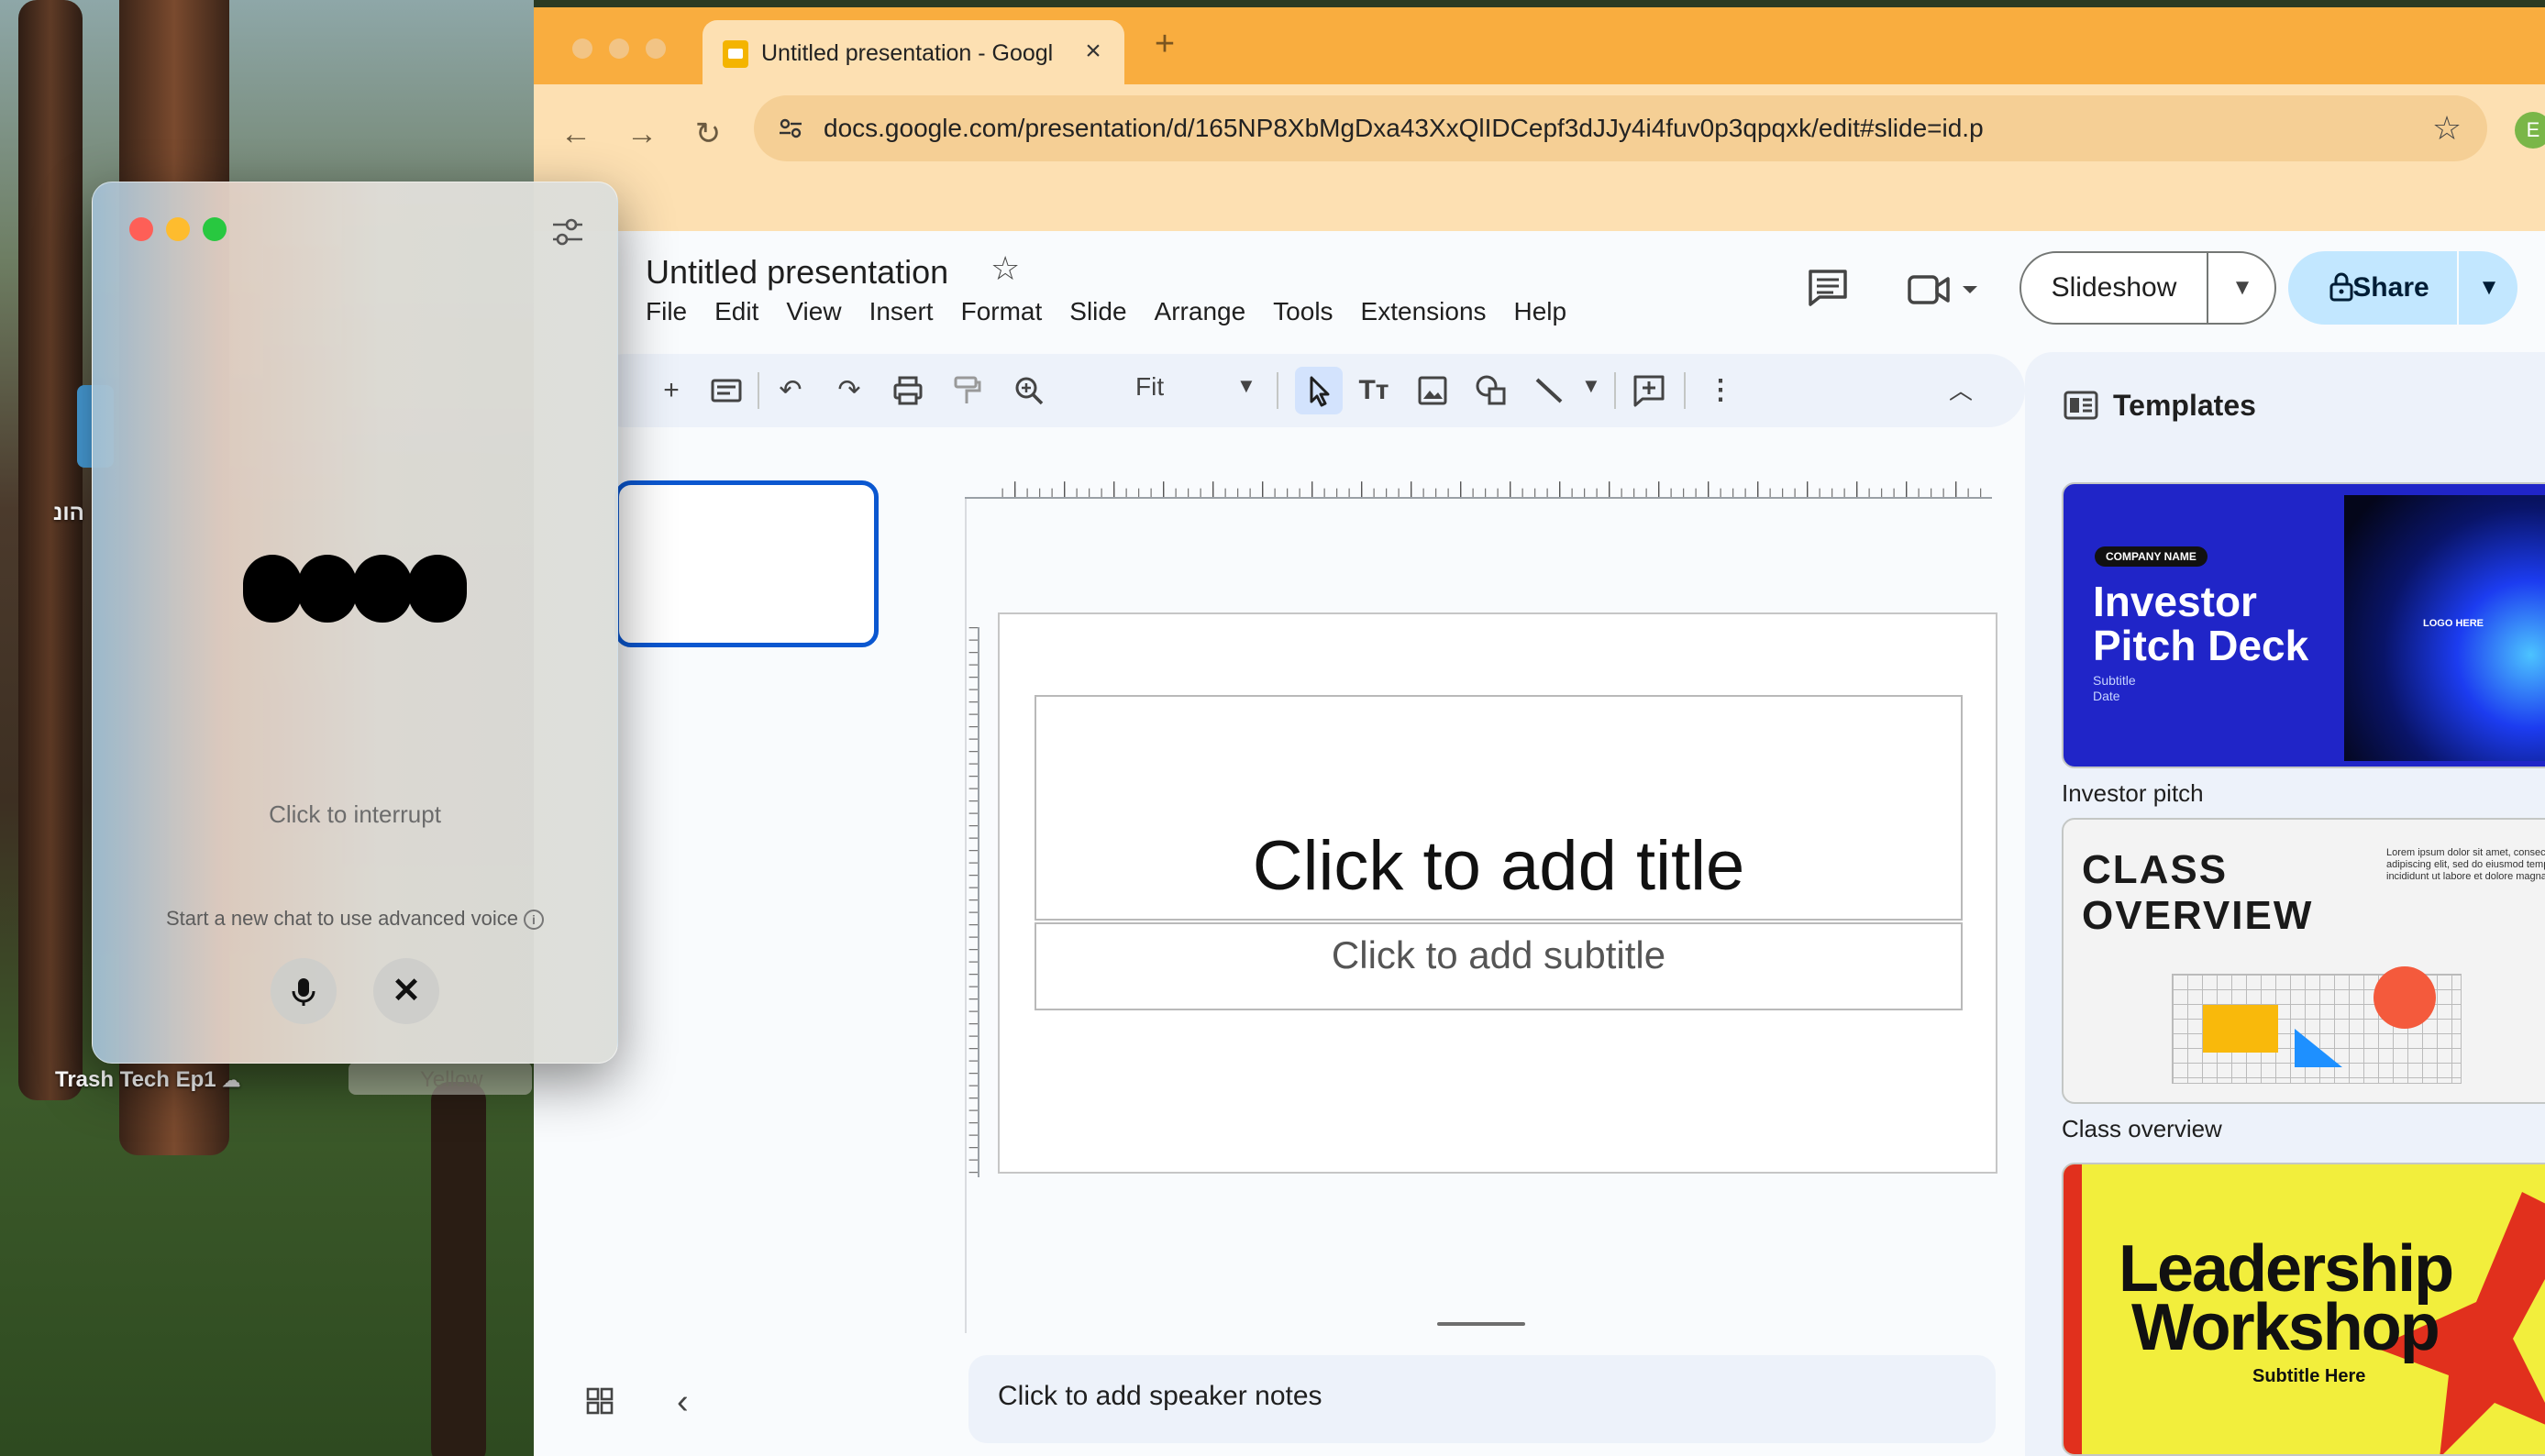 The height and width of the screenshot is (1456, 2545). What do you see at coordinates (406, 991) in the screenshot?
I see `end-voice-close-button: ✕` at bounding box center [406, 991].